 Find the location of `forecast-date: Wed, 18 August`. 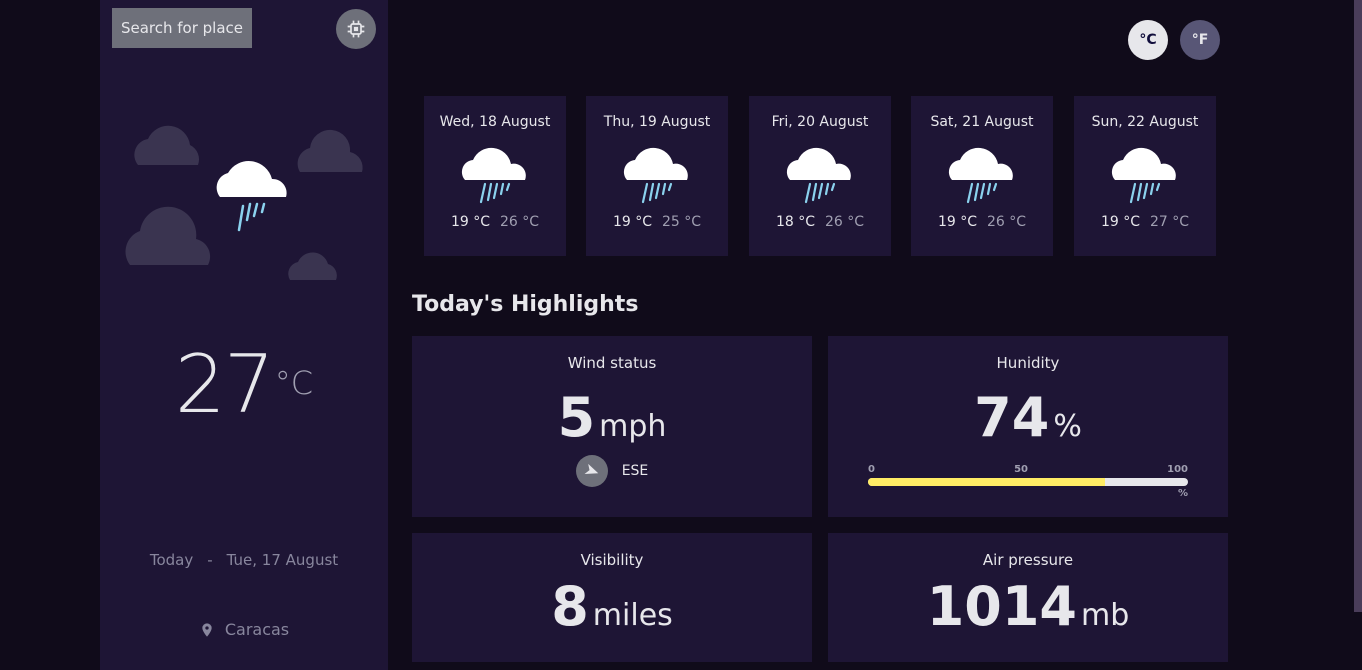

forecast-date: Wed, 18 August is located at coordinates (495, 122).